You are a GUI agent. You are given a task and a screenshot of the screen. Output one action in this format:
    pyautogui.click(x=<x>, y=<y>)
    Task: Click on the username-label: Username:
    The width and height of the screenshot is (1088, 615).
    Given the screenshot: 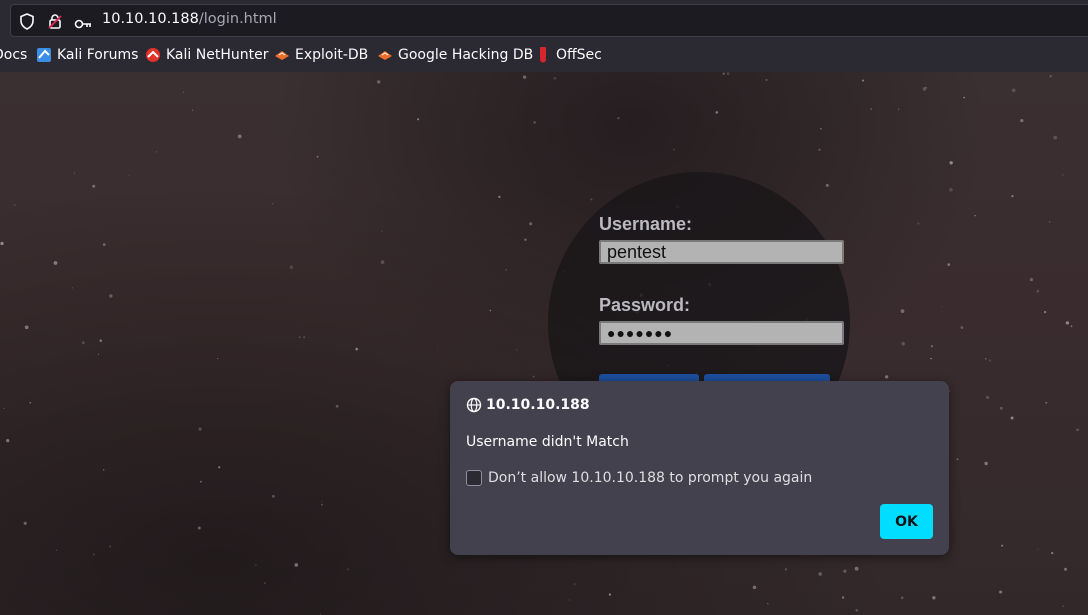 What is the action you would take?
    pyautogui.click(x=646, y=224)
    